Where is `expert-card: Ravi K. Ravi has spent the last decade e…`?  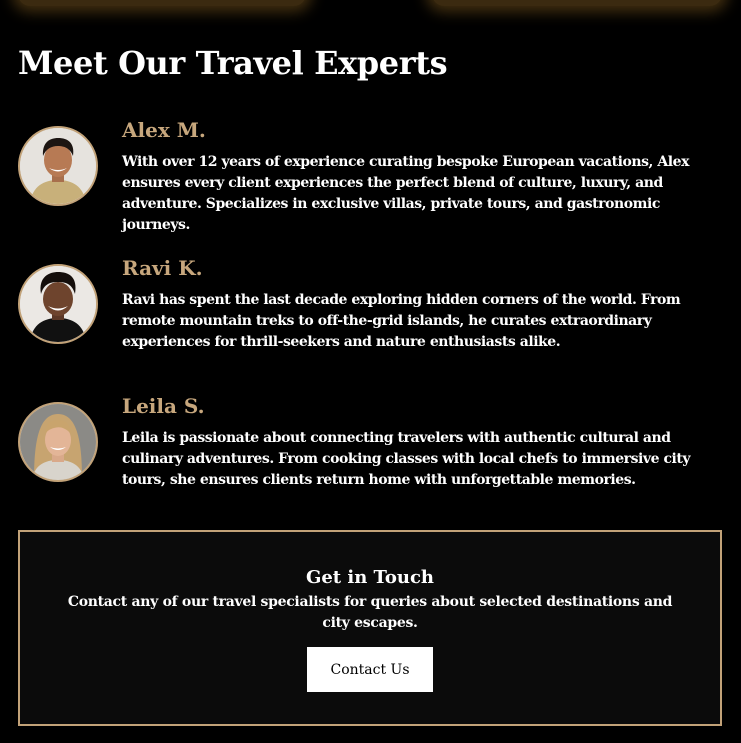 expert-card: Ravi K. Ravi has spent the last decade e… is located at coordinates (370, 303).